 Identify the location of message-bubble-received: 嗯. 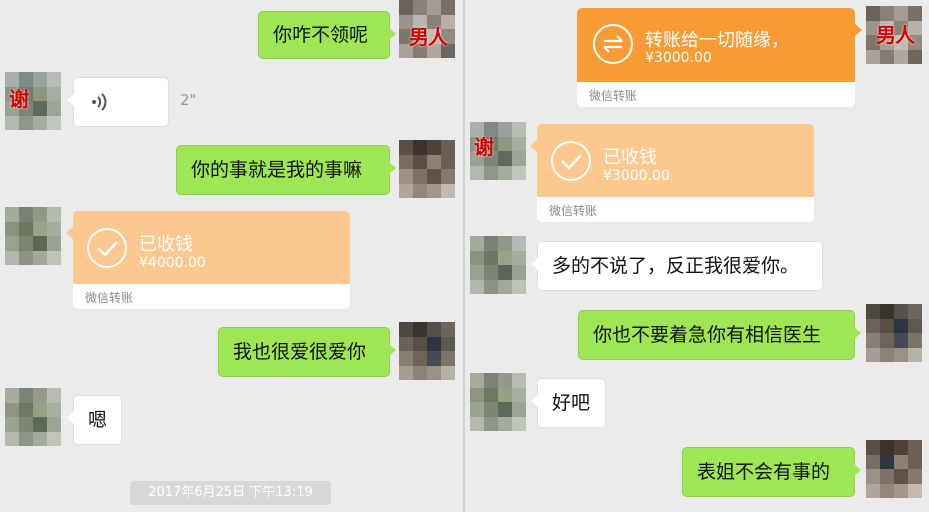
(94, 420).